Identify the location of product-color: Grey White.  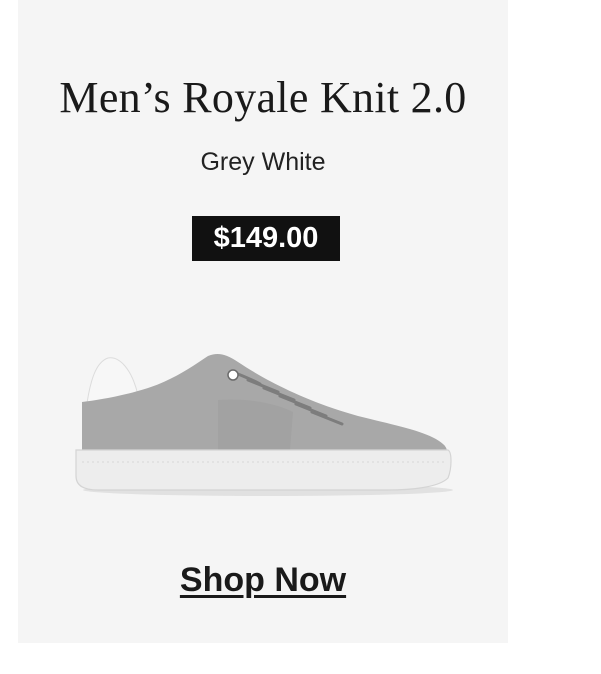
(263, 162).